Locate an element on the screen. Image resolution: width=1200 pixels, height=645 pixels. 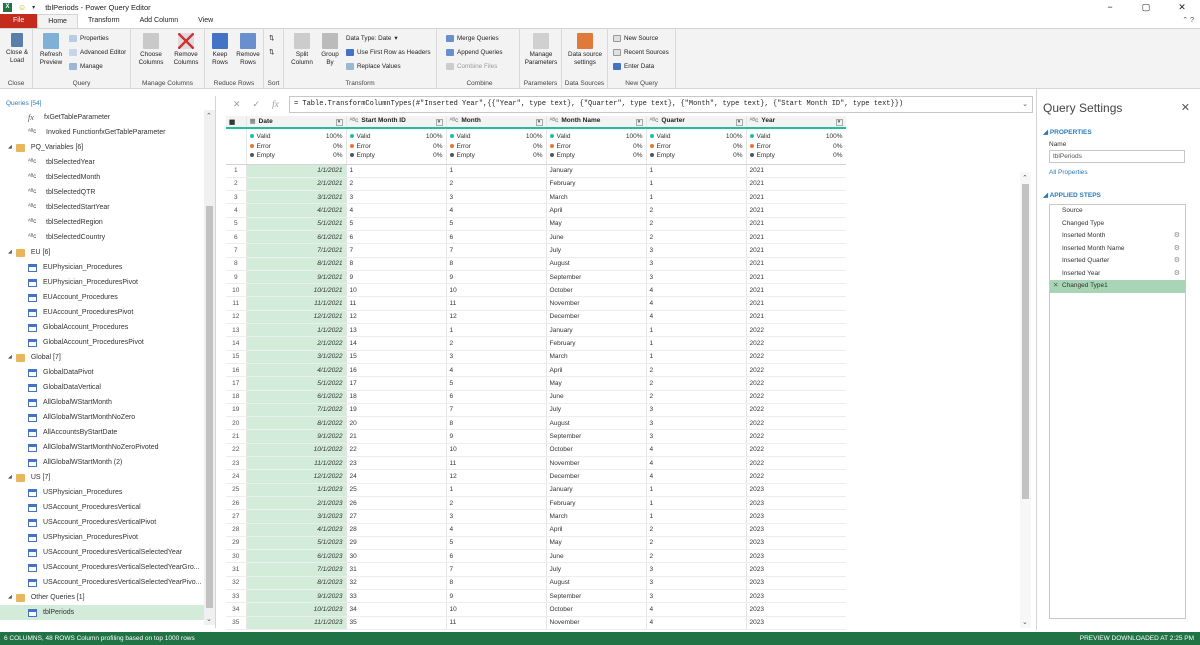
table-cell: May is located at coordinates (596, 543).